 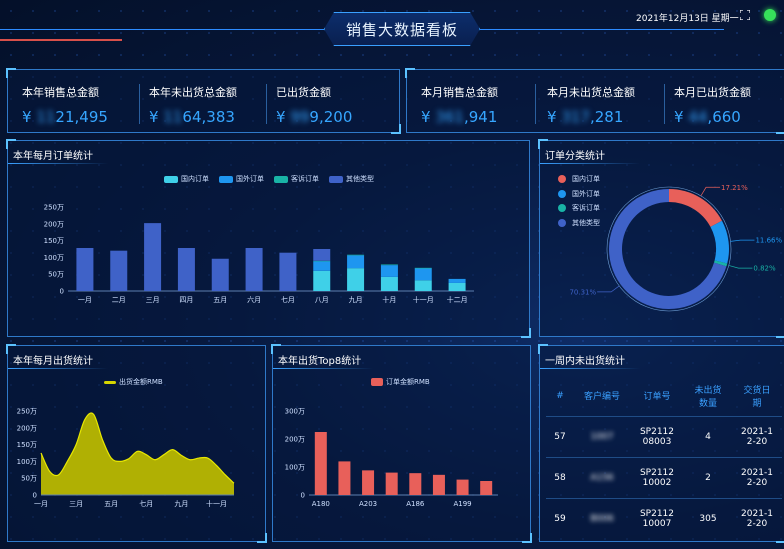 What do you see at coordinates (54, 224) in the screenshot?
I see `y-tick-label: 200万` at bounding box center [54, 224].